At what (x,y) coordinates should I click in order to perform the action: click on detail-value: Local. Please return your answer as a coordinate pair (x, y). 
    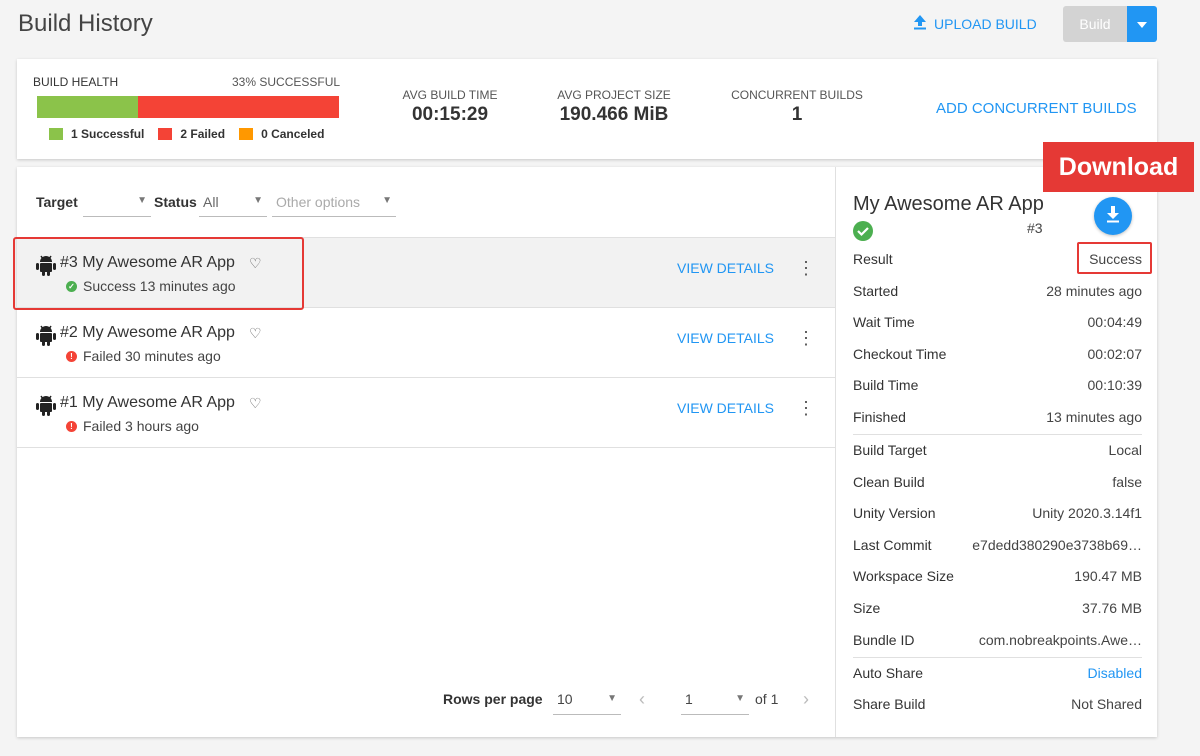
    Looking at the image, I should click on (1125, 449).